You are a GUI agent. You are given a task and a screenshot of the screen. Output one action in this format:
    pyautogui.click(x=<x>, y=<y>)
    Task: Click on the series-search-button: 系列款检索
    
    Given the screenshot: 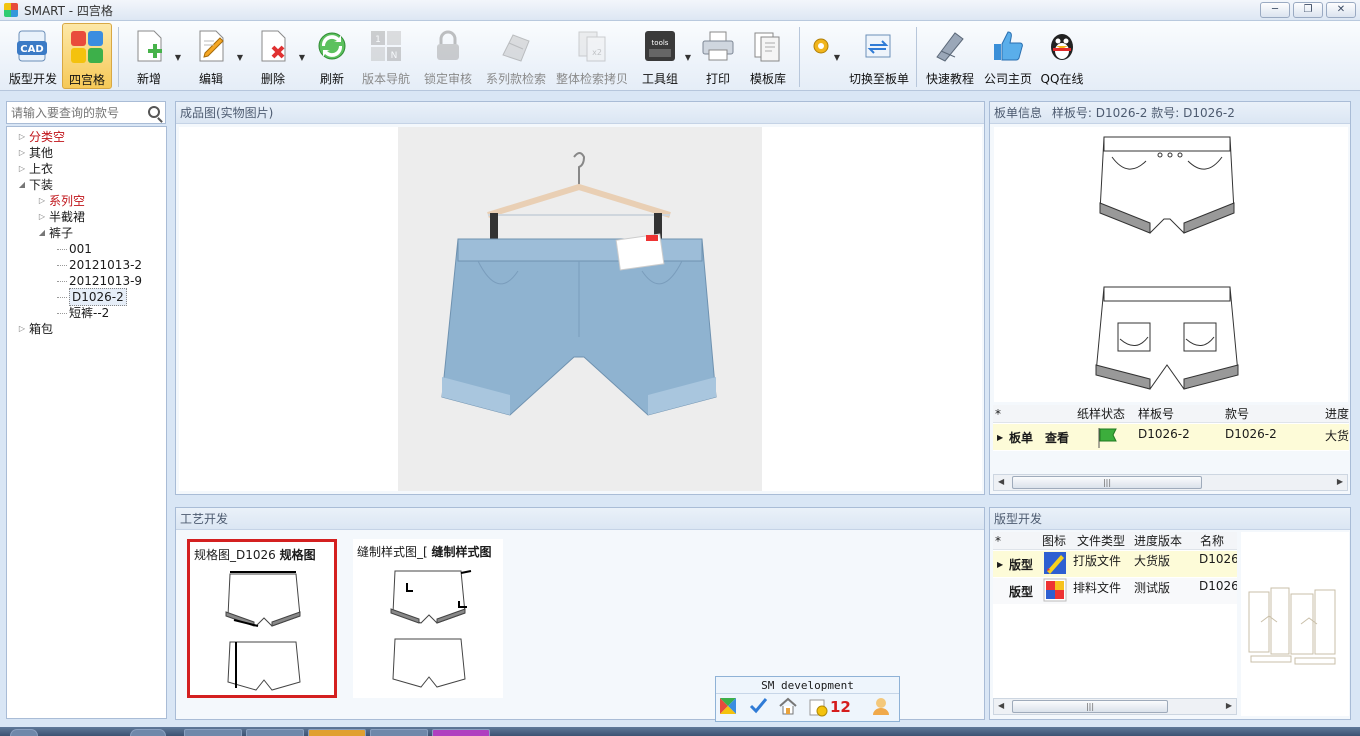 What is the action you would take?
    pyautogui.click(x=516, y=56)
    